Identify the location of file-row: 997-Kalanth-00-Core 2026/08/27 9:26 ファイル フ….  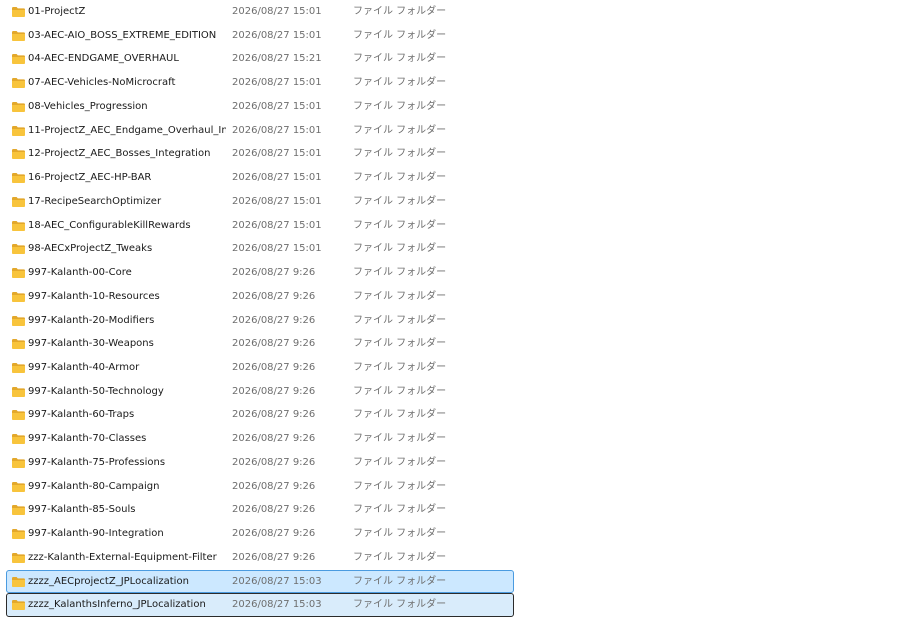
(260, 273).